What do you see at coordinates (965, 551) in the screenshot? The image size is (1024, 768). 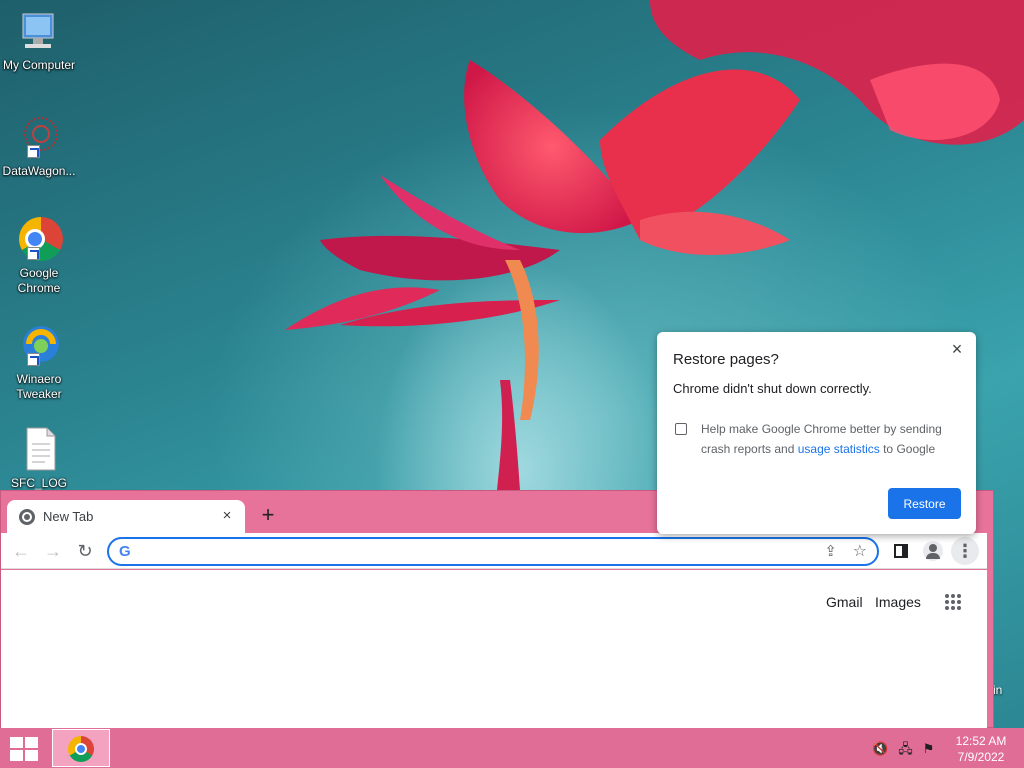 I see `menu-button: ⋮` at bounding box center [965, 551].